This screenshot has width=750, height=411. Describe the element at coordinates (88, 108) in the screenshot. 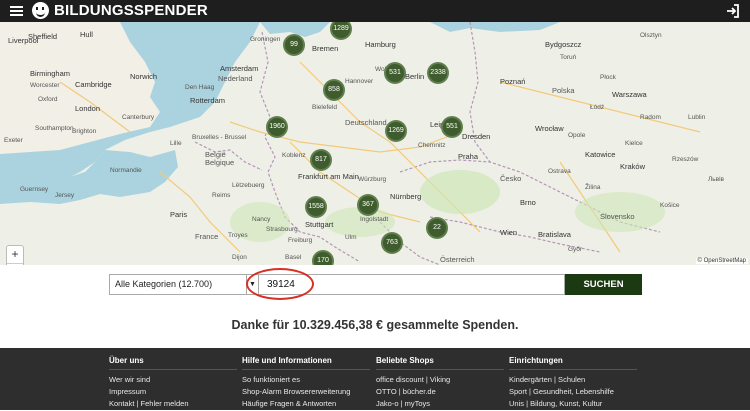

I see `map-label: London` at that location.